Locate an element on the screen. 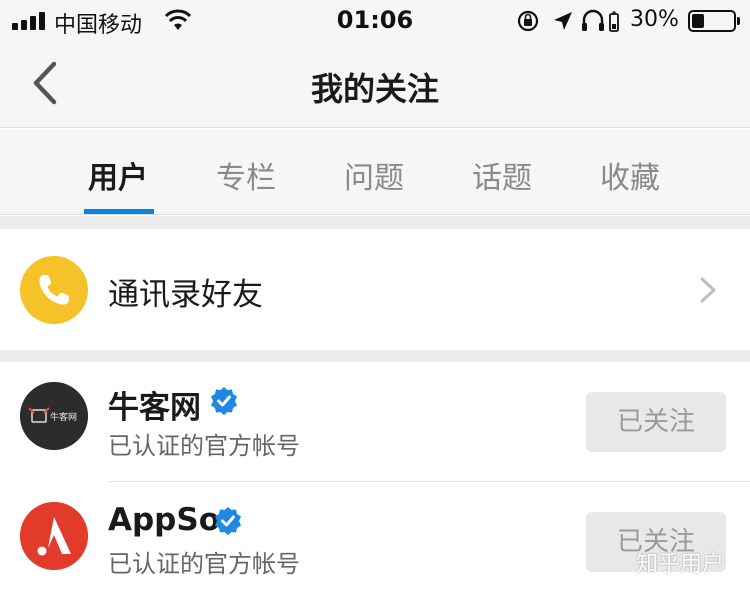 The width and height of the screenshot is (750, 590). carrier-name: 中国移动 is located at coordinates (98, 25).